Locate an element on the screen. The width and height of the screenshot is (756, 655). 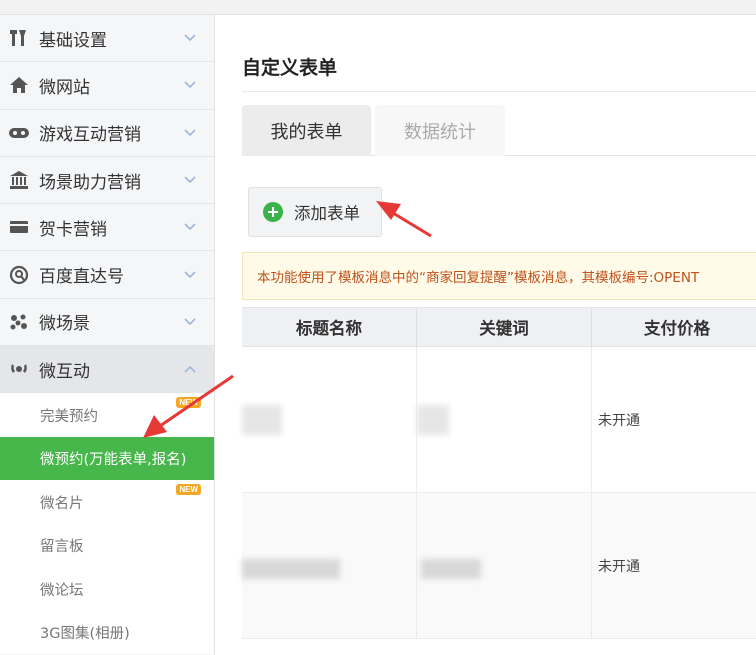
sub-item-label: 微论坛 is located at coordinates (62, 590).